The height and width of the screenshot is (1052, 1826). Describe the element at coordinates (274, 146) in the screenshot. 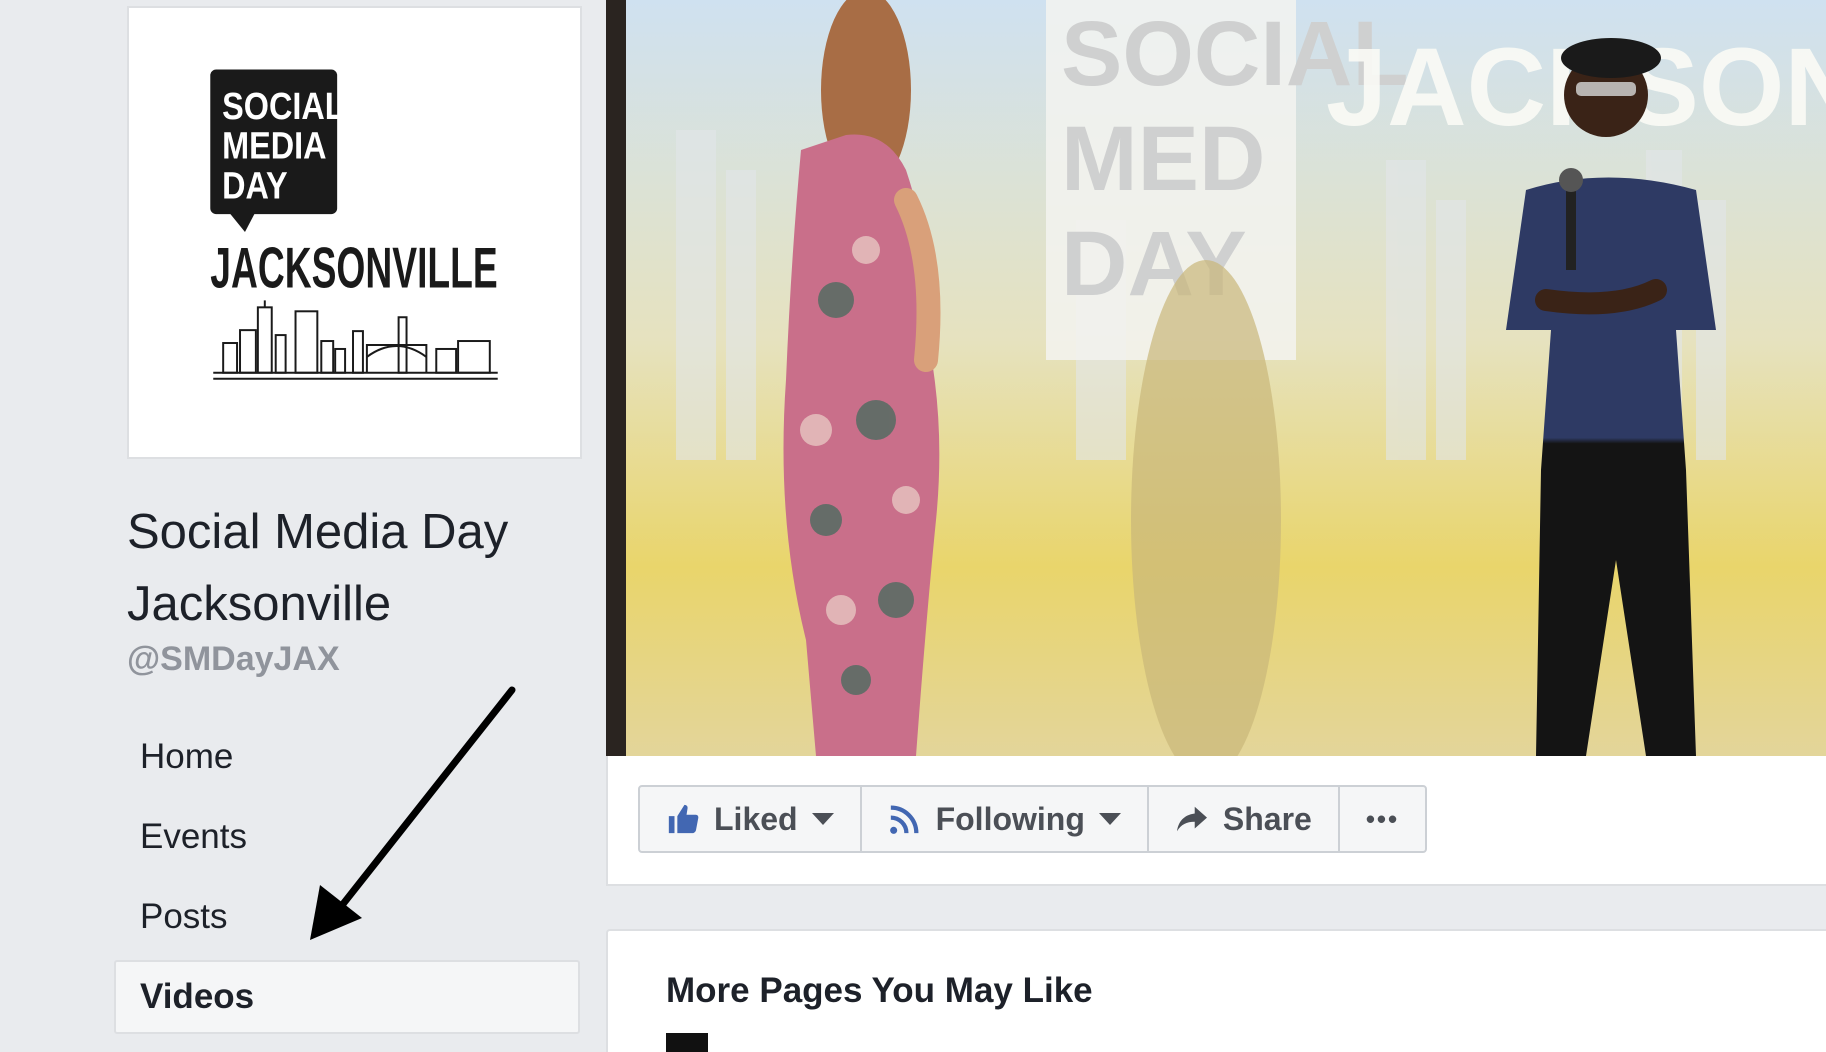

I see `logo-line-2: MEDIA` at that location.